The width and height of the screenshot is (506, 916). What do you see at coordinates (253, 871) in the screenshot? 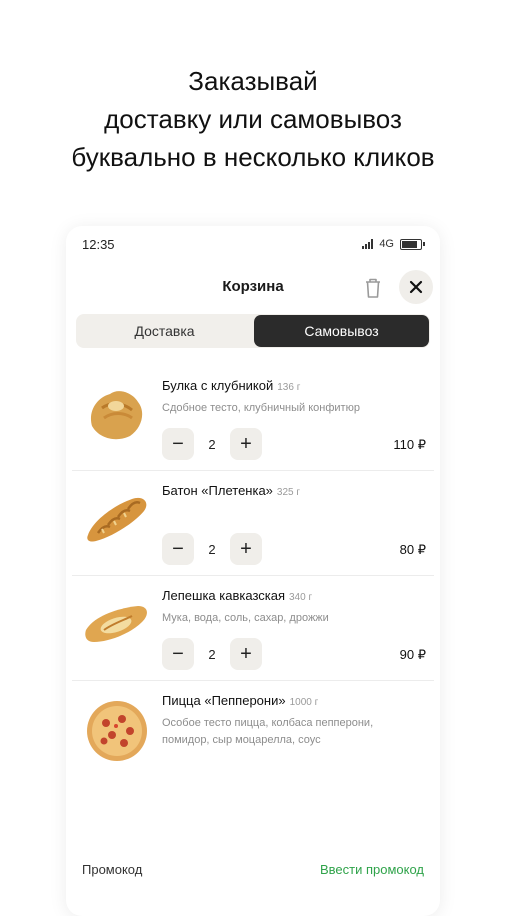
I see `promo-row: Промокод Ввести промокод` at bounding box center [253, 871].